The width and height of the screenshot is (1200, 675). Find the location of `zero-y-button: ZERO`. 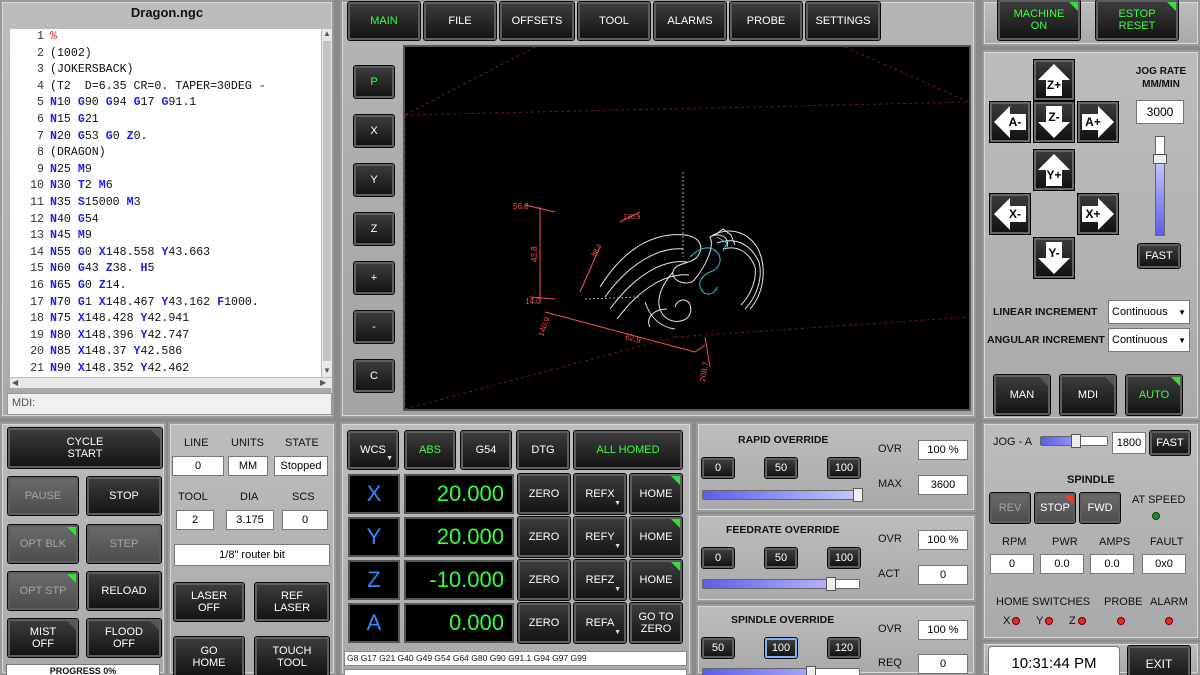

zero-y-button: ZERO is located at coordinates (544, 537).